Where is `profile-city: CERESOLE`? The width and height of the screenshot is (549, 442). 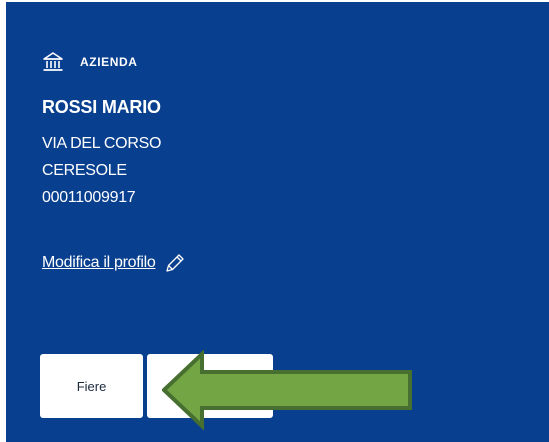 profile-city: CERESOLE is located at coordinates (84, 170).